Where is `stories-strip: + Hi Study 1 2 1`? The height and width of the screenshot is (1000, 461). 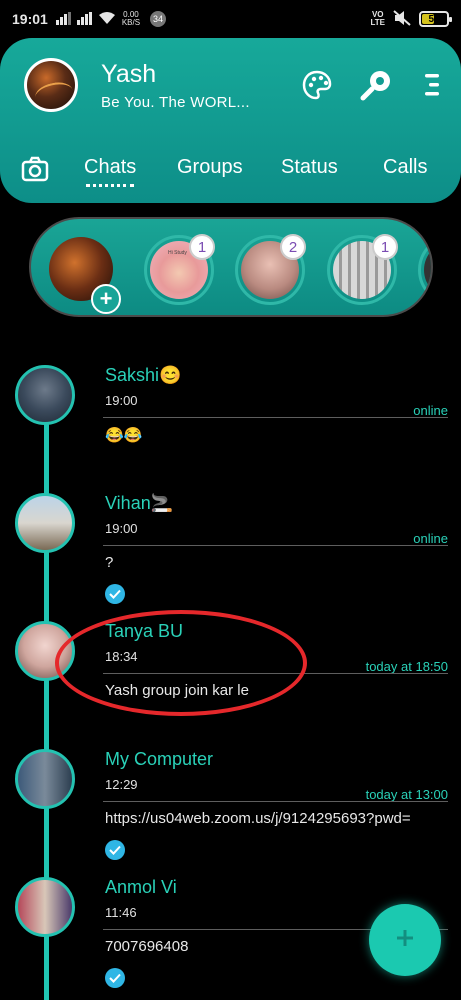 stories-strip: + Hi Study 1 2 1 is located at coordinates (231, 267).